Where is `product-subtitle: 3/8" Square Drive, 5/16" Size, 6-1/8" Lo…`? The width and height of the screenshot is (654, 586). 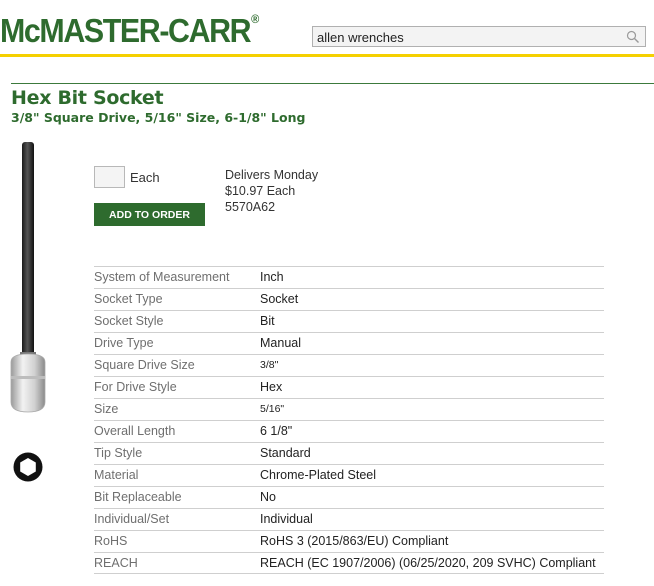 product-subtitle: 3/8" Square Drive, 5/16" Size, 6-1/8" Lo… is located at coordinates (158, 117).